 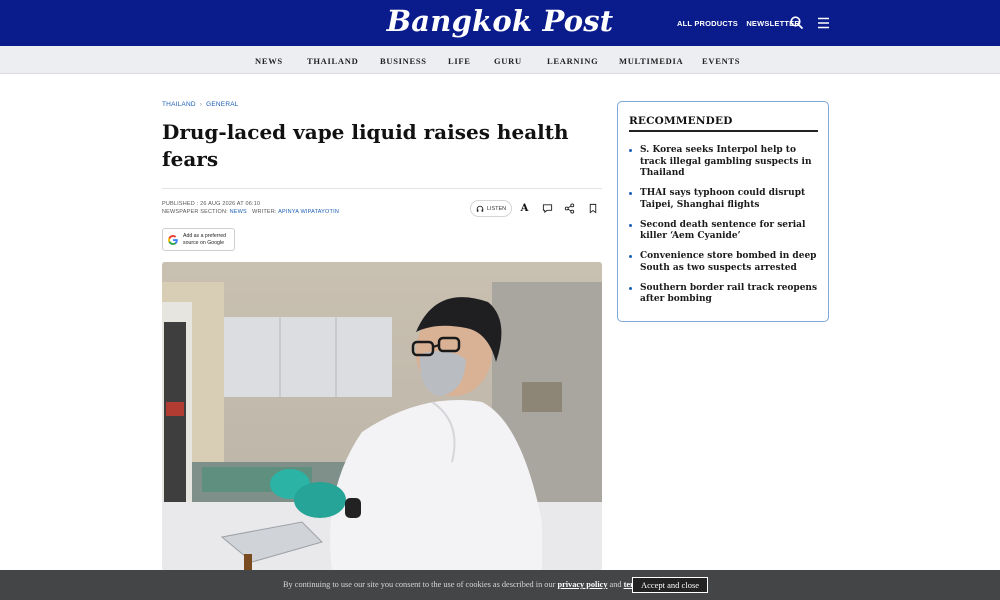 I want to click on font-size-icon: A, so click(x=524, y=208).